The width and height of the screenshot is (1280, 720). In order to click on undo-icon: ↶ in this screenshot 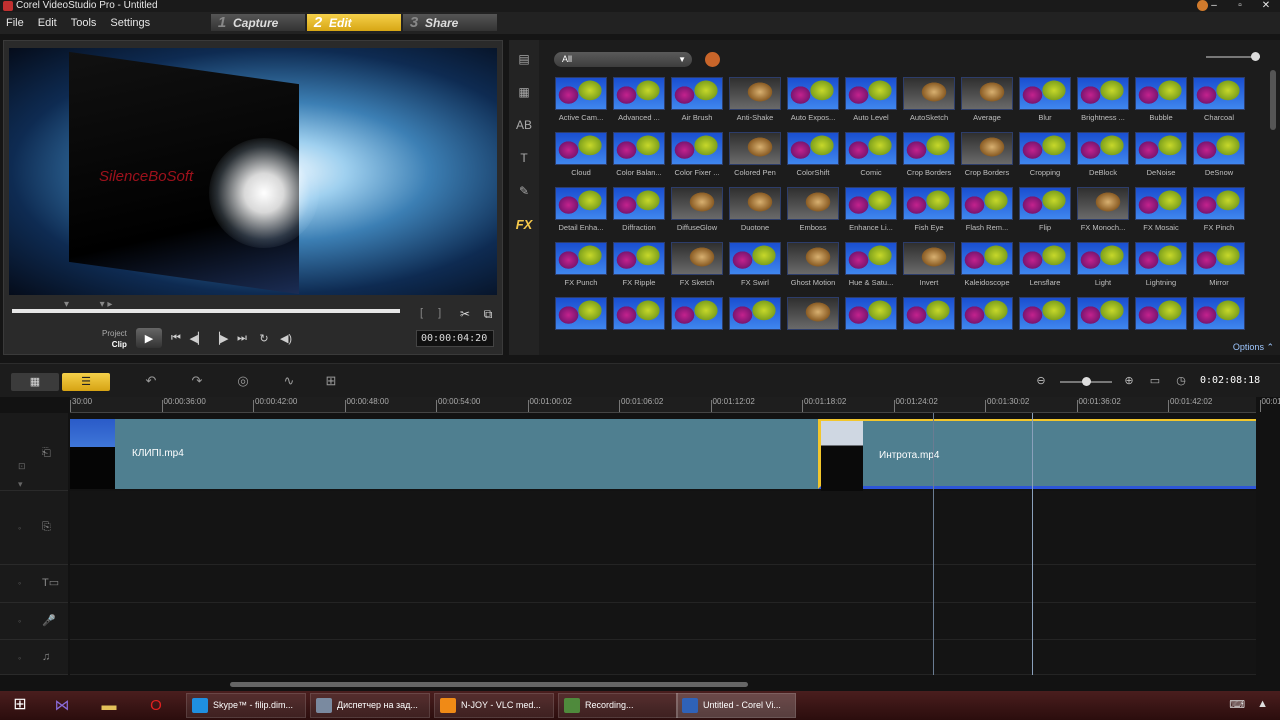, I will do `click(151, 382)`.